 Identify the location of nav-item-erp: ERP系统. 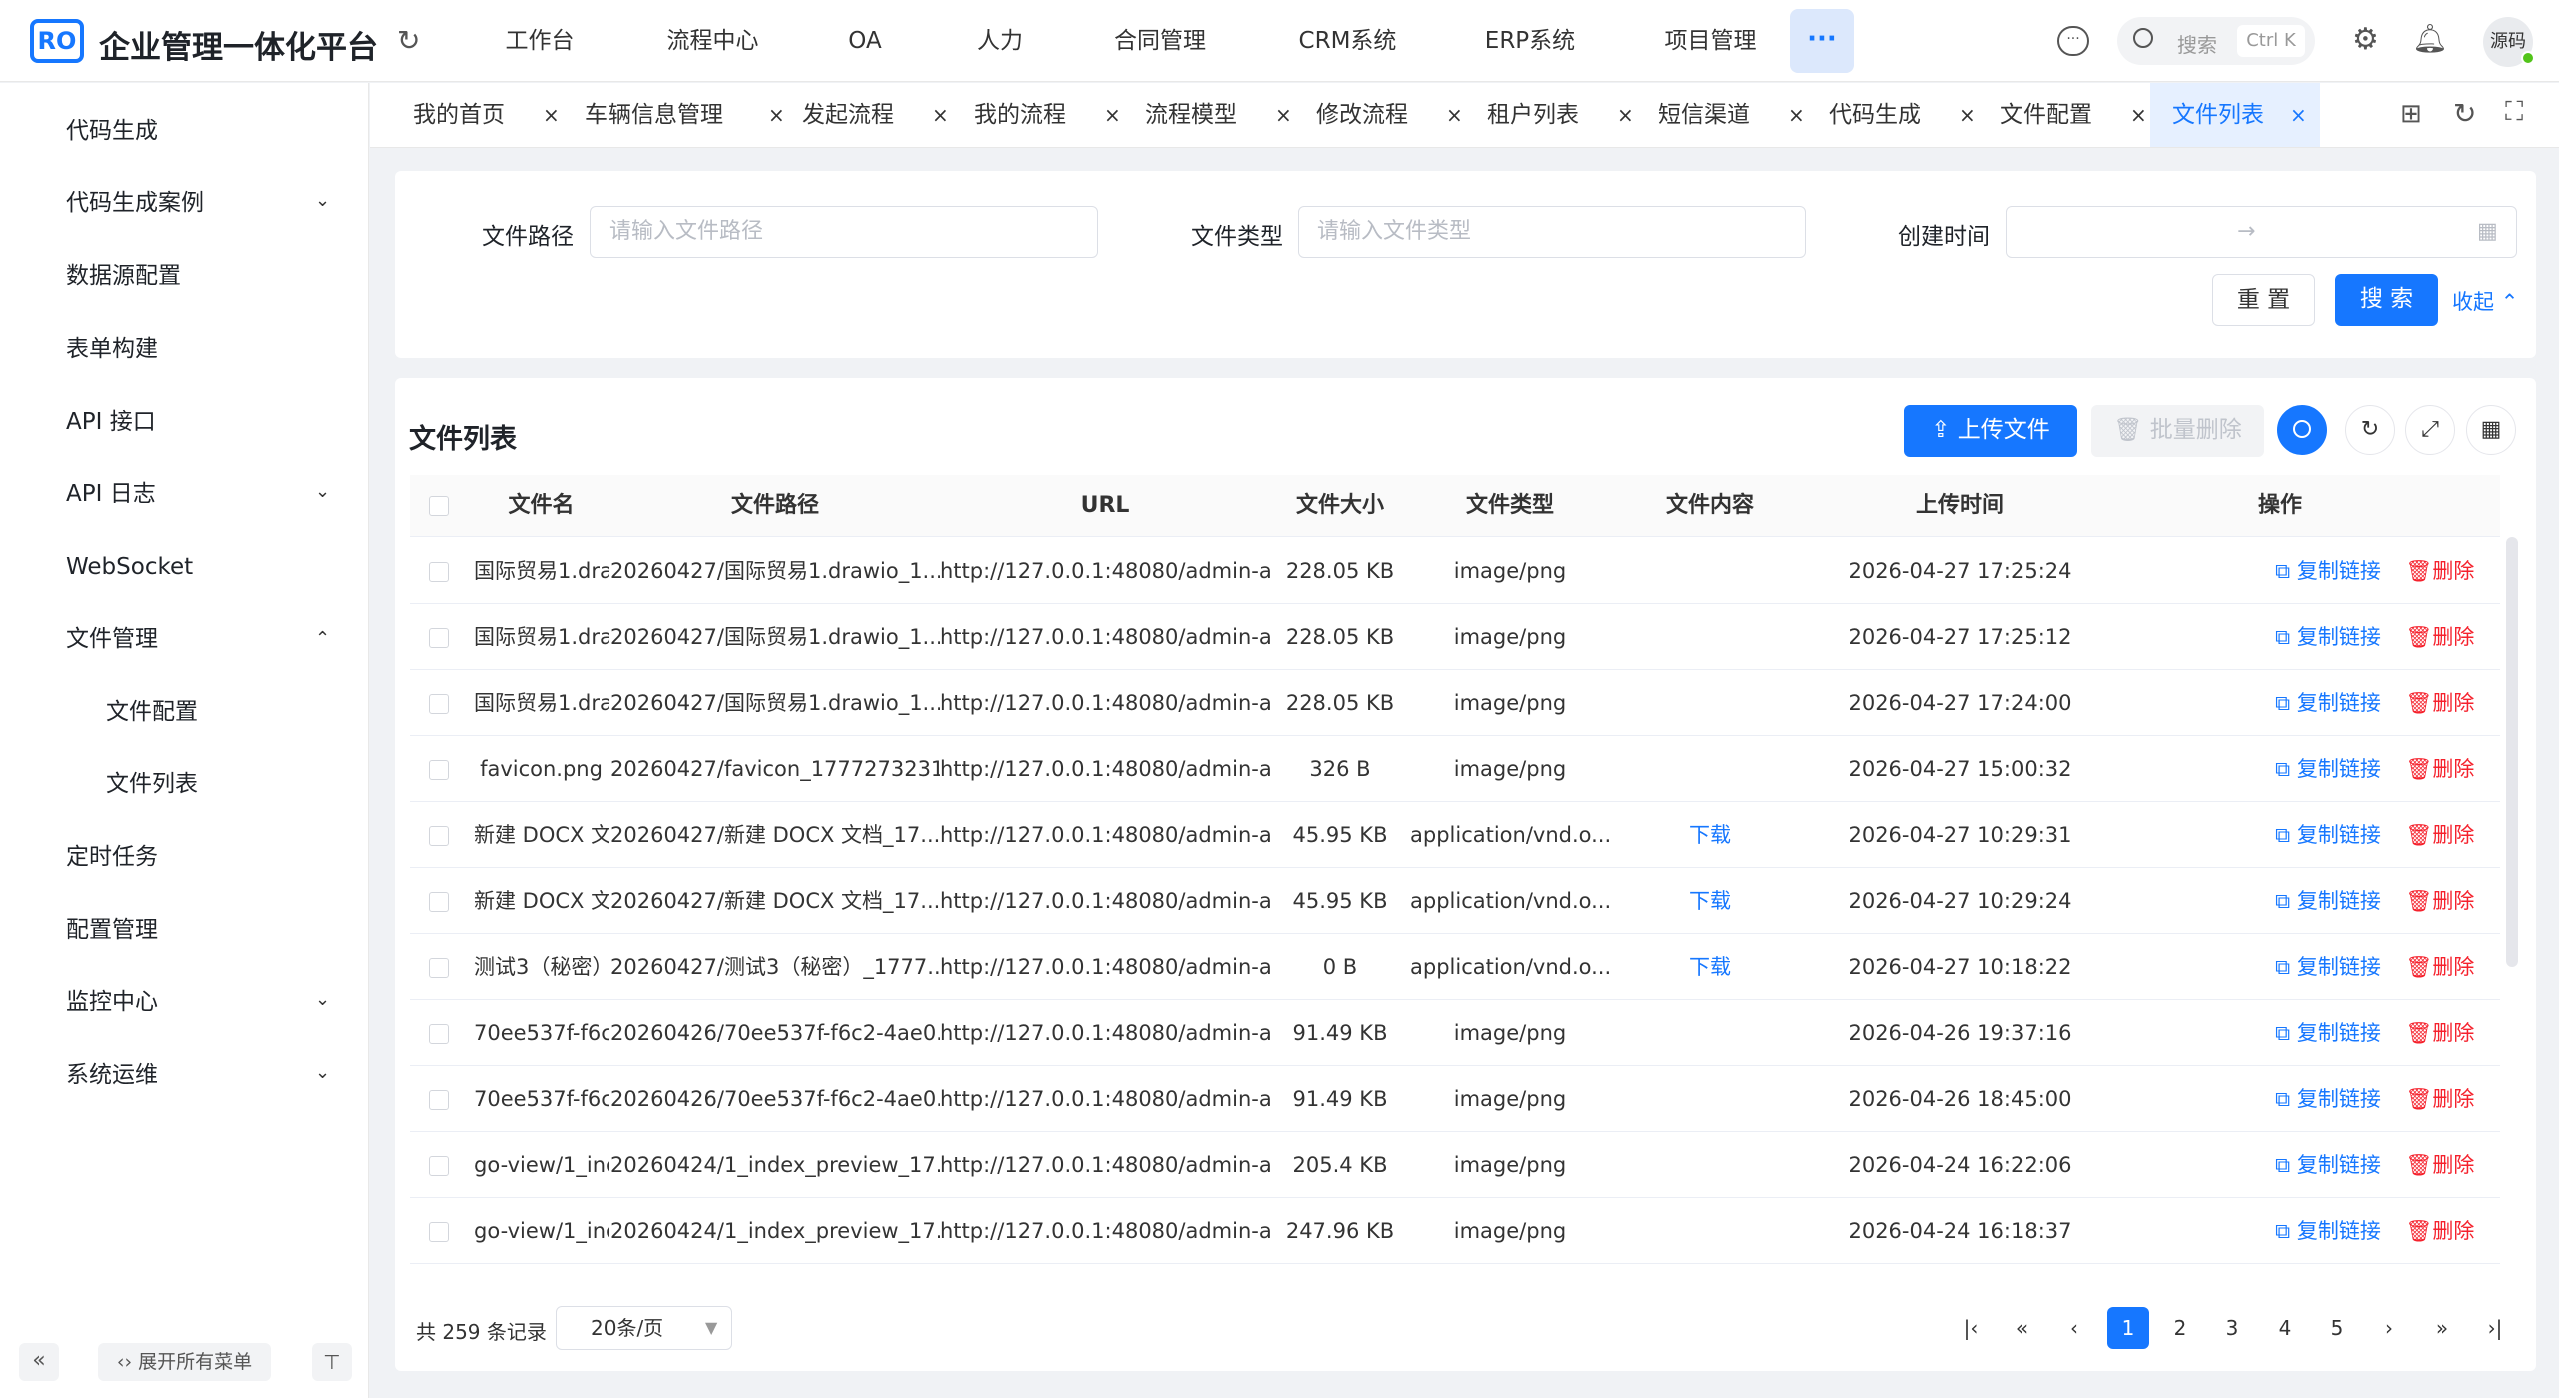
(1530, 41).